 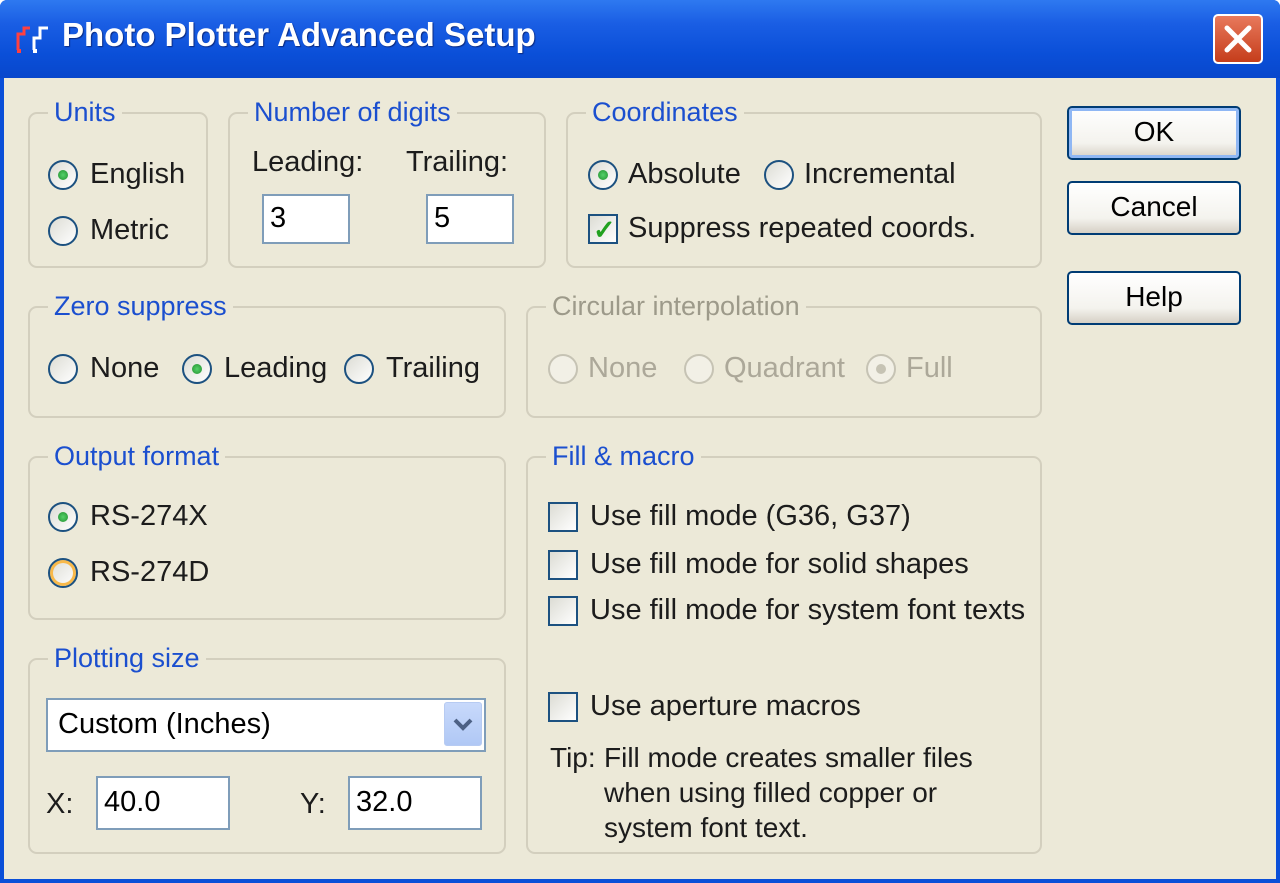 What do you see at coordinates (684, 174) in the screenshot?
I see `absolute-label: Absolute` at bounding box center [684, 174].